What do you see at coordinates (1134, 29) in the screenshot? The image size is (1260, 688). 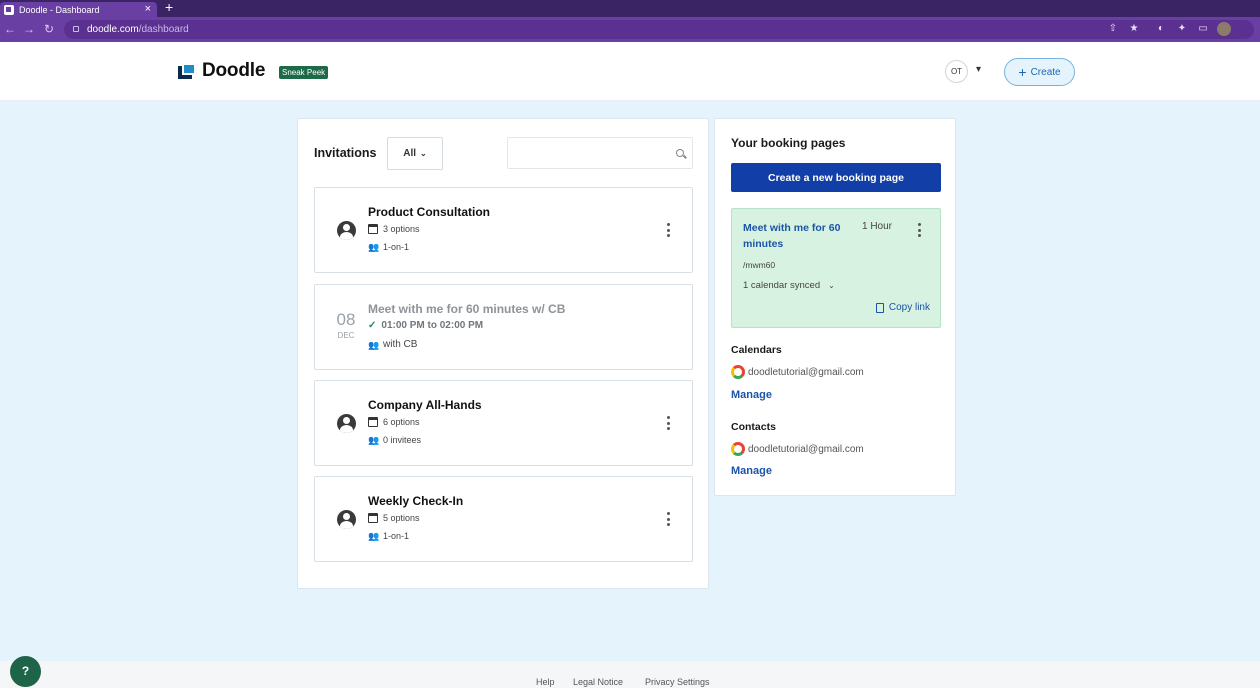 I see `bookmark-star-icon: ★` at bounding box center [1134, 29].